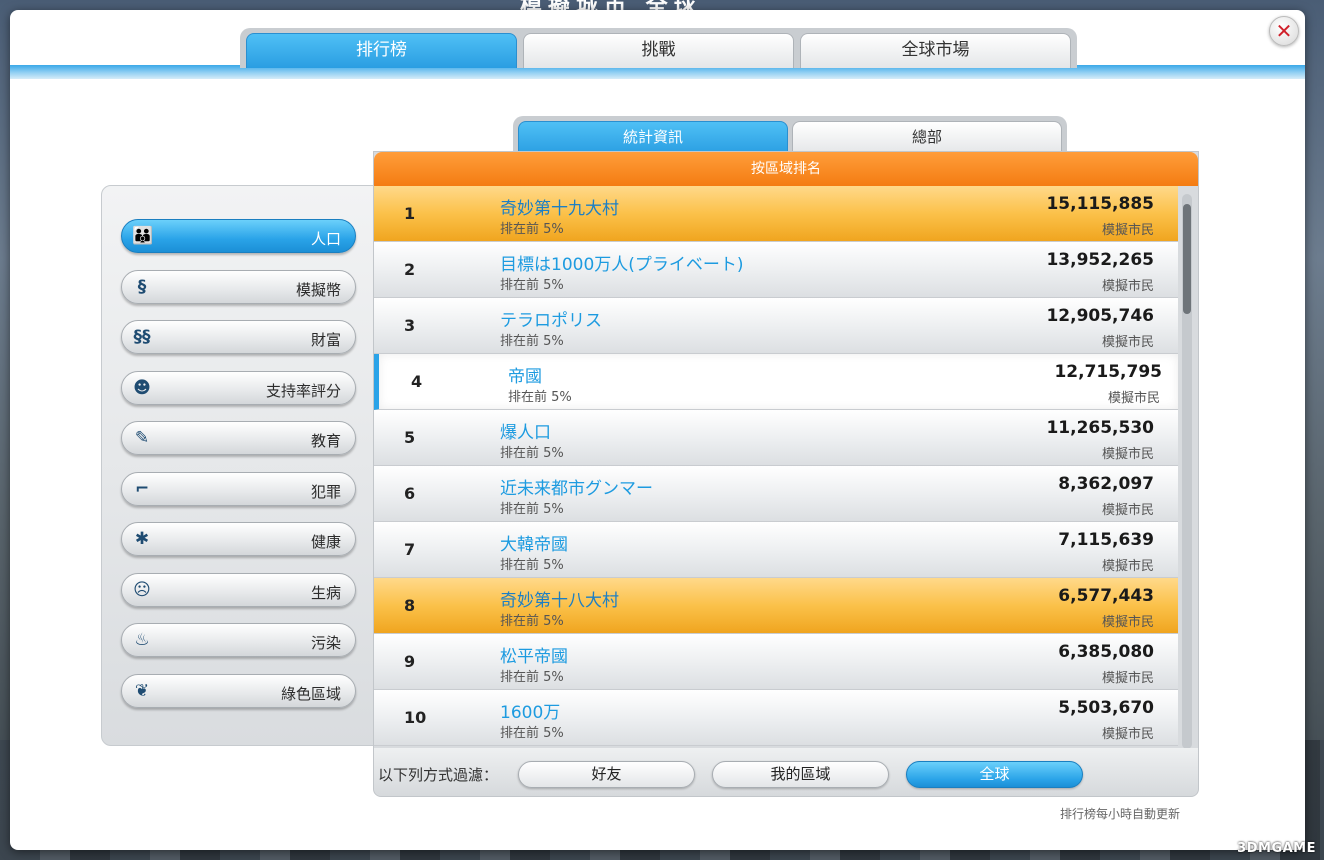  Describe the element at coordinates (606, 774) in the screenshot. I see `filter-friends-button: 好友` at that location.